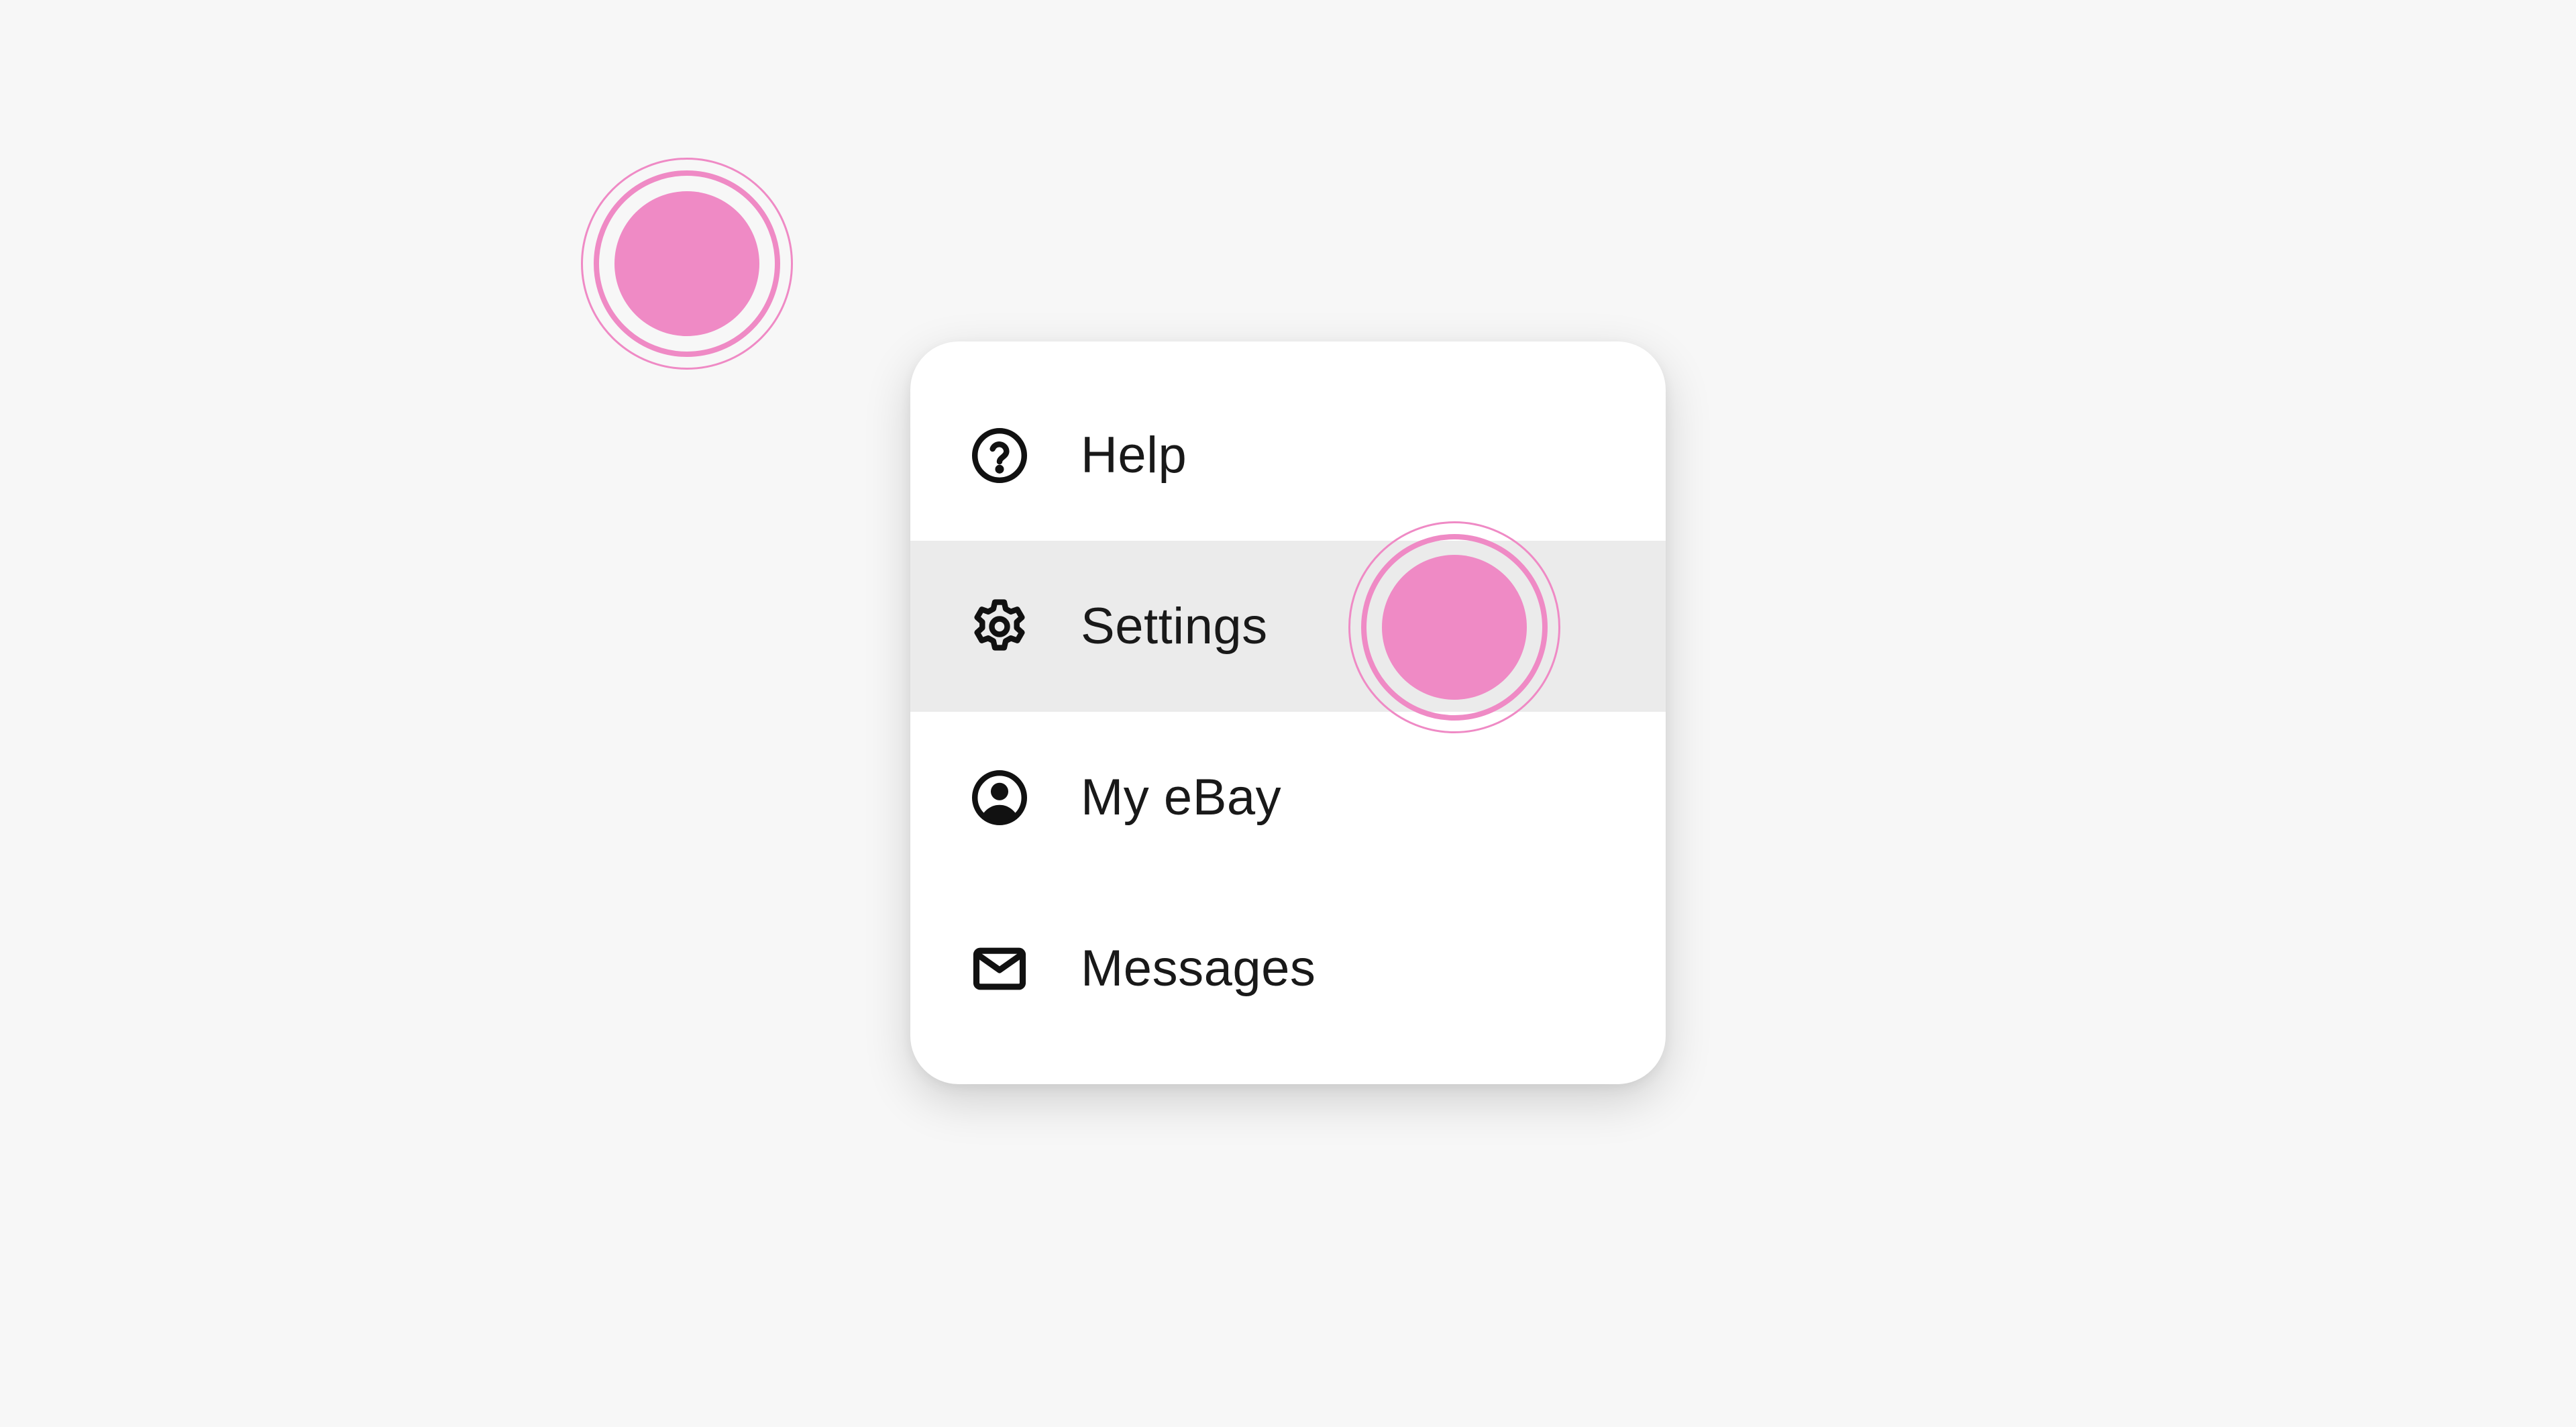  Describe the element at coordinates (999, 455) in the screenshot. I see `help-circle-icon` at that location.